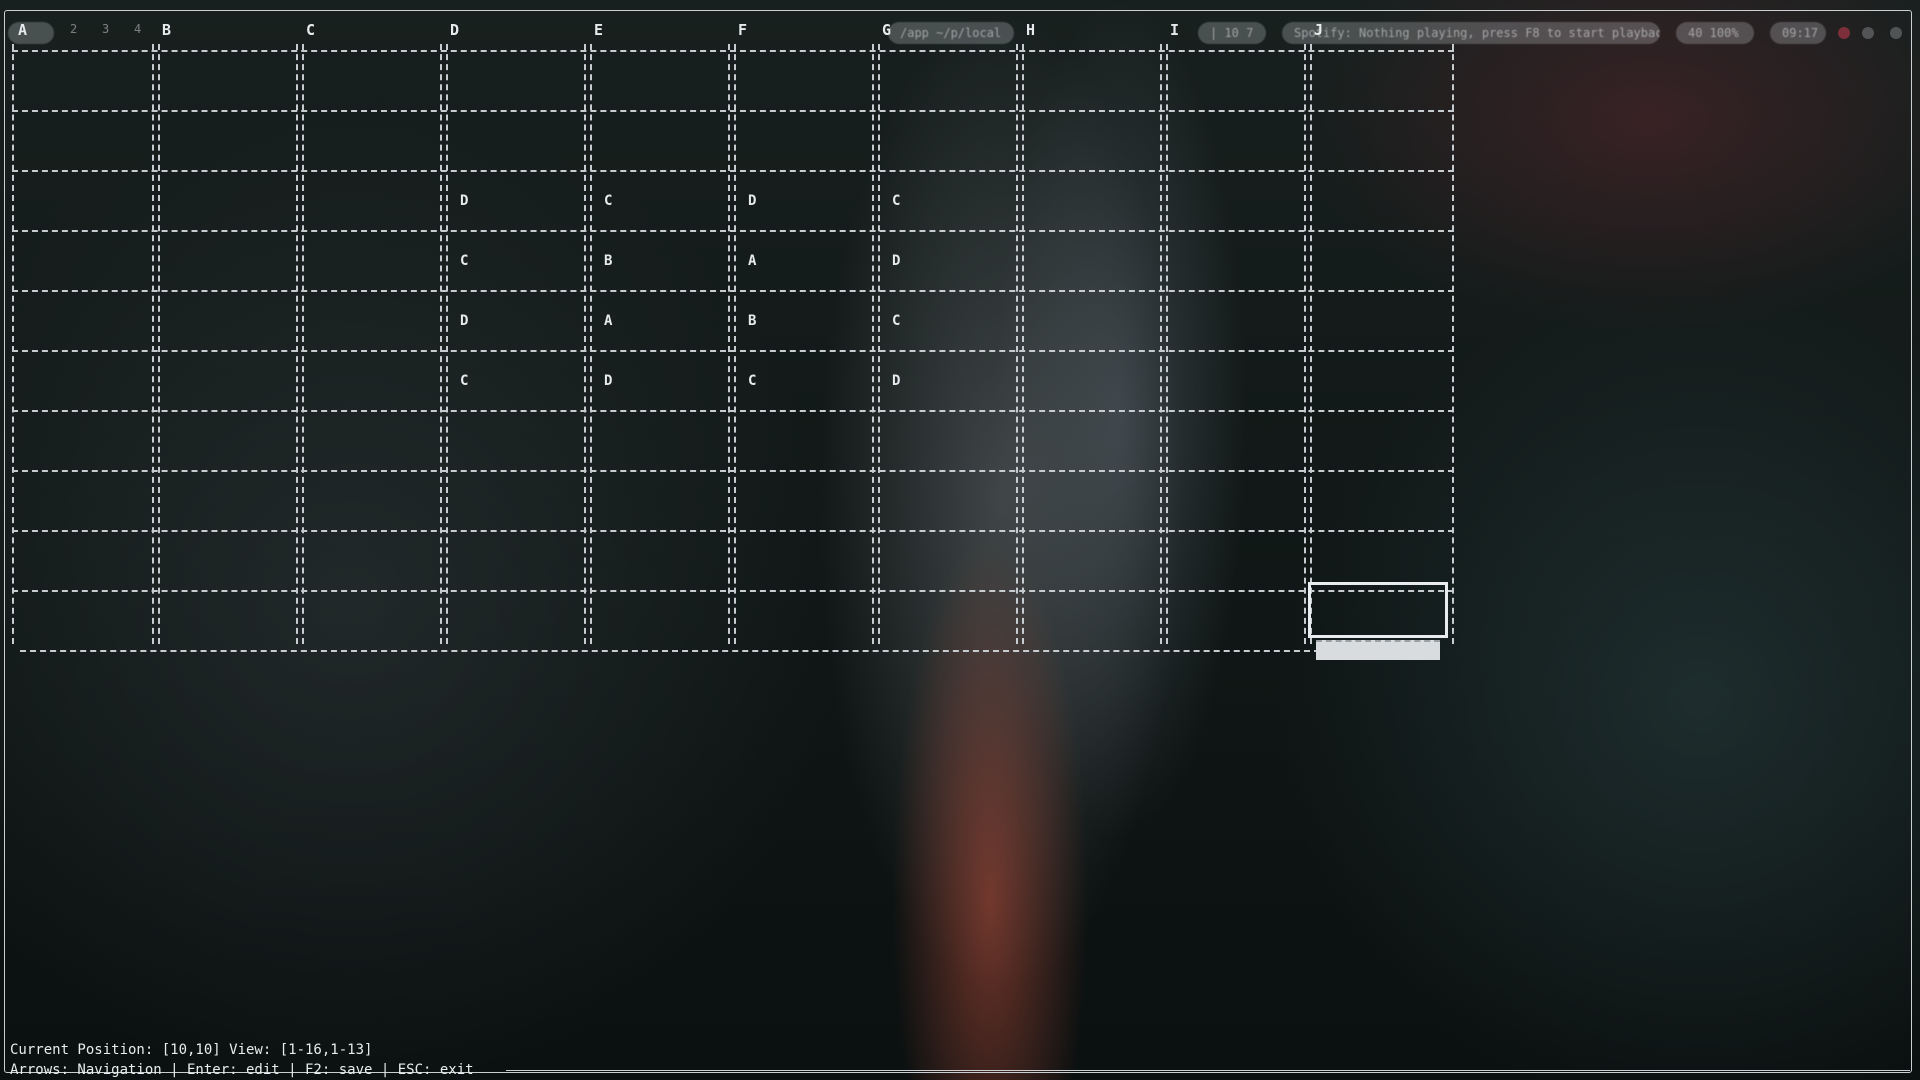 Image resolution: width=1920 pixels, height=1080 pixels. What do you see at coordinates (1378, 610) in the screenshot?
I see `selected-cell-cursor` at bounding box center [1378, 610].